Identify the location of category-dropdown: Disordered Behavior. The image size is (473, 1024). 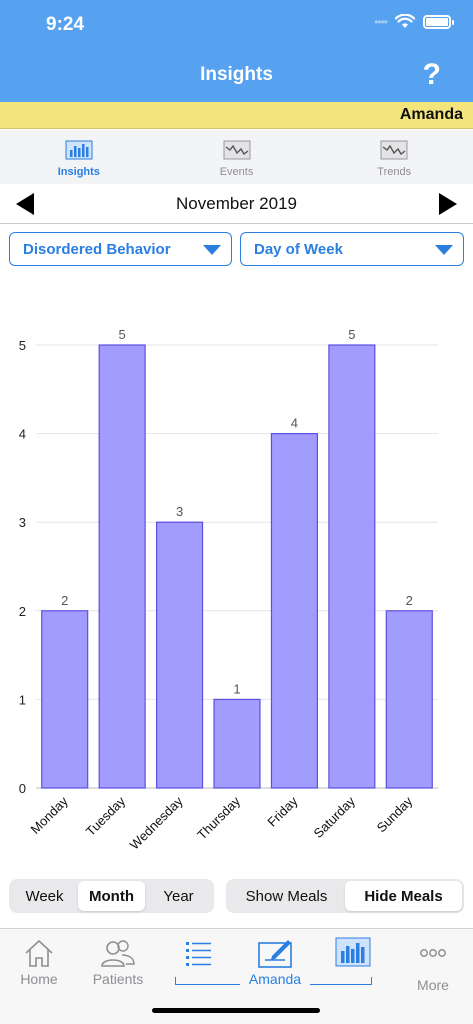
(120, 249).